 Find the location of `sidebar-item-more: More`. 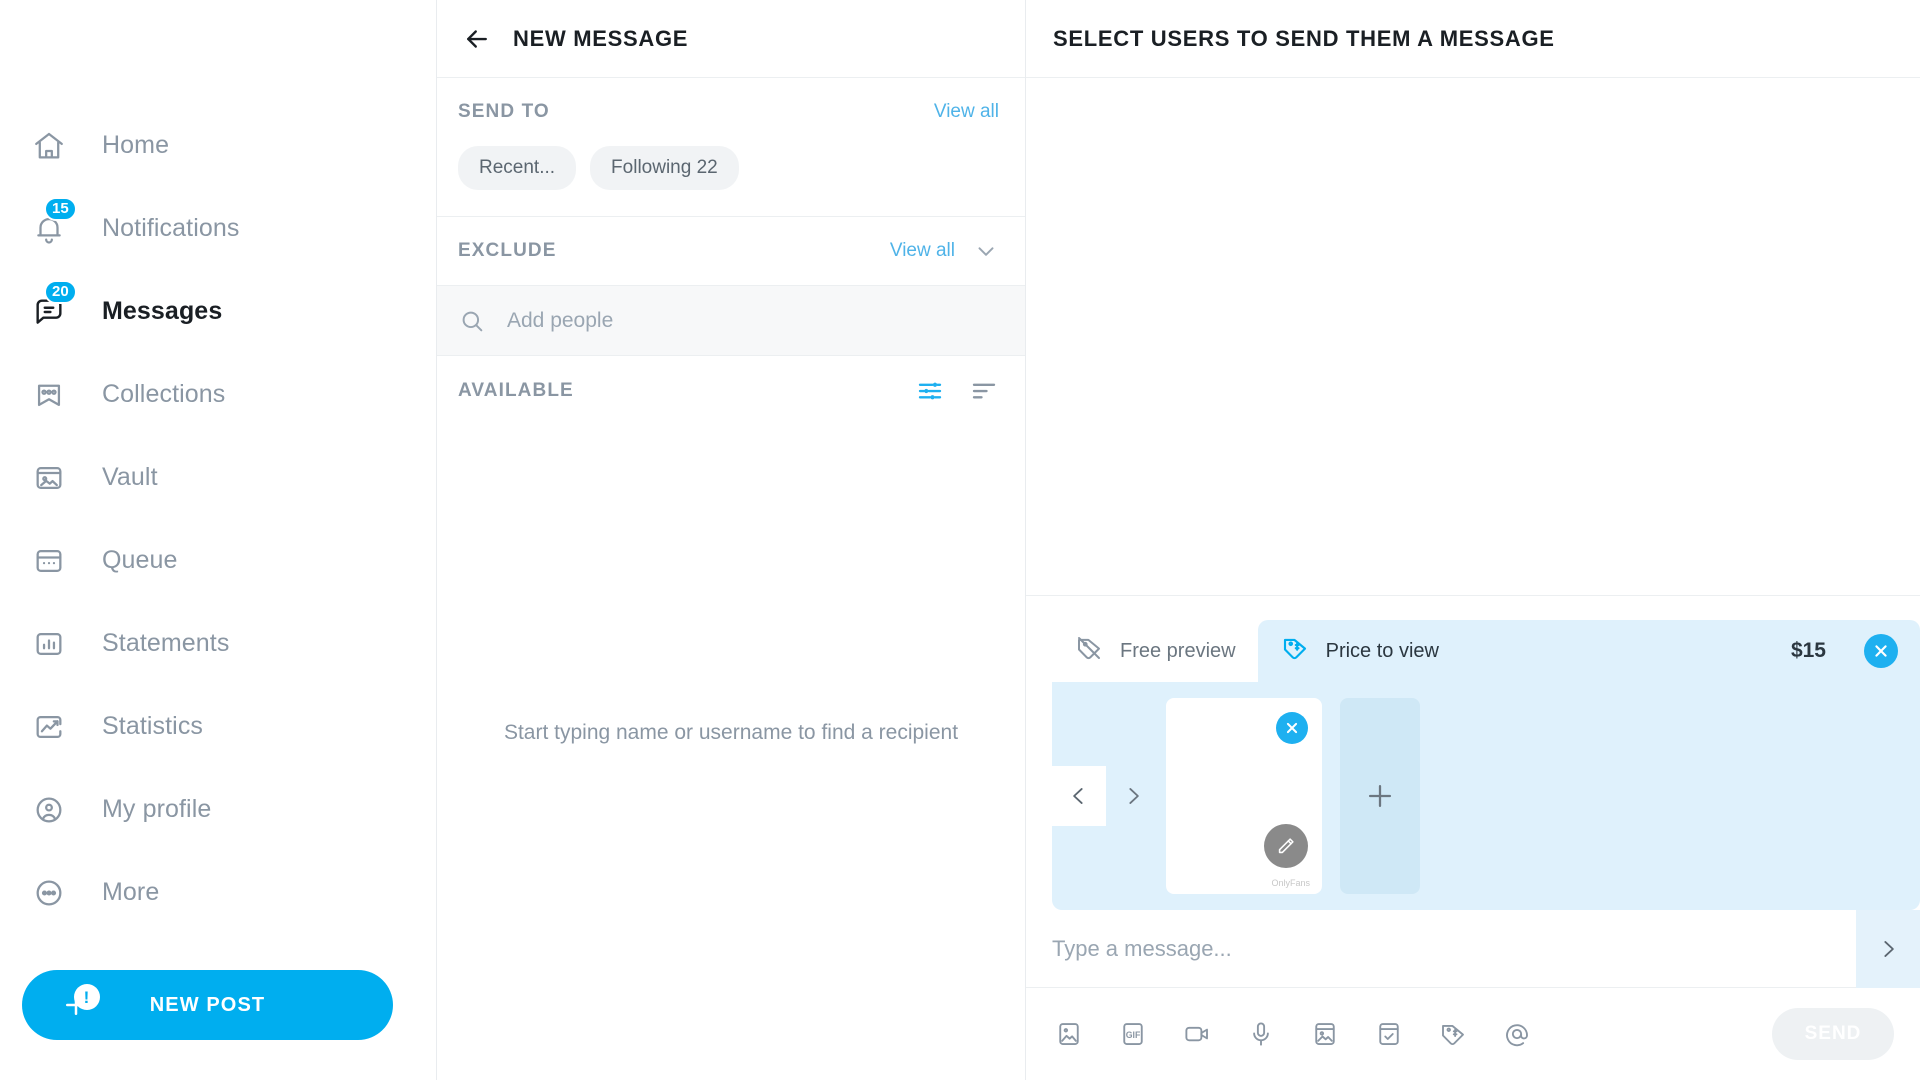

sidebar-item-more: More is located at coordinates (218, 892).